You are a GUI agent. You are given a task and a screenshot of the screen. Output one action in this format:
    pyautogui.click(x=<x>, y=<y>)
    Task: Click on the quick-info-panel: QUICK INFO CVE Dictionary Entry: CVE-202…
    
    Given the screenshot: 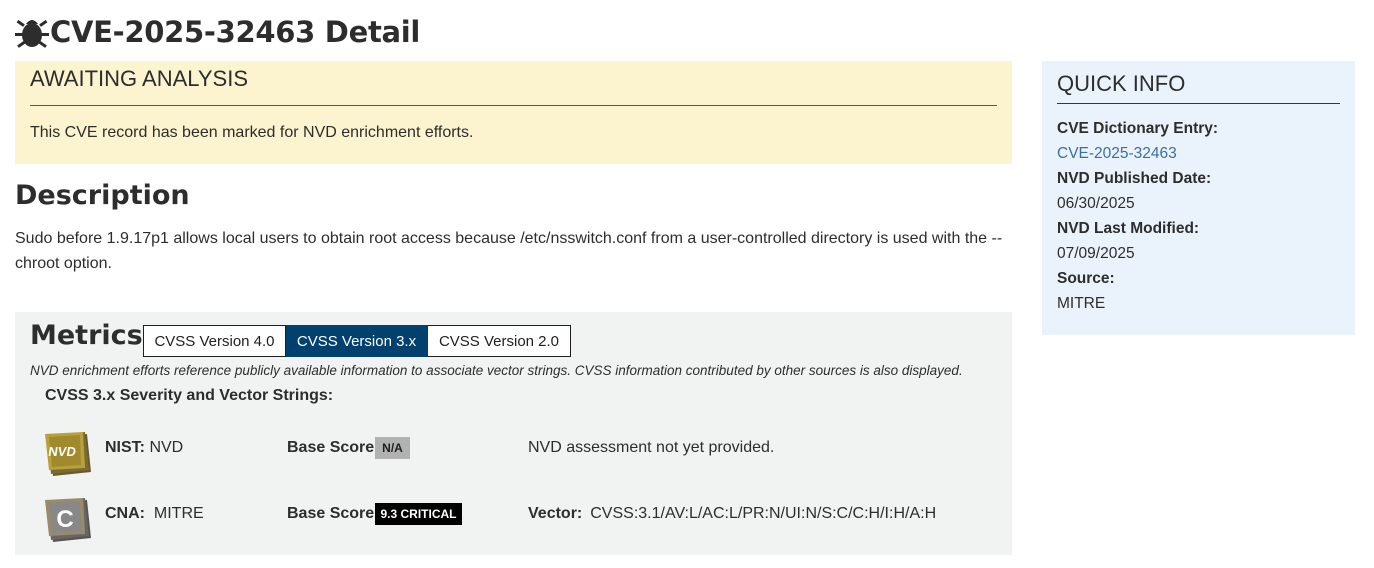 What is the action you would take?
    pyautogui.click(x=1198, y=198)
    